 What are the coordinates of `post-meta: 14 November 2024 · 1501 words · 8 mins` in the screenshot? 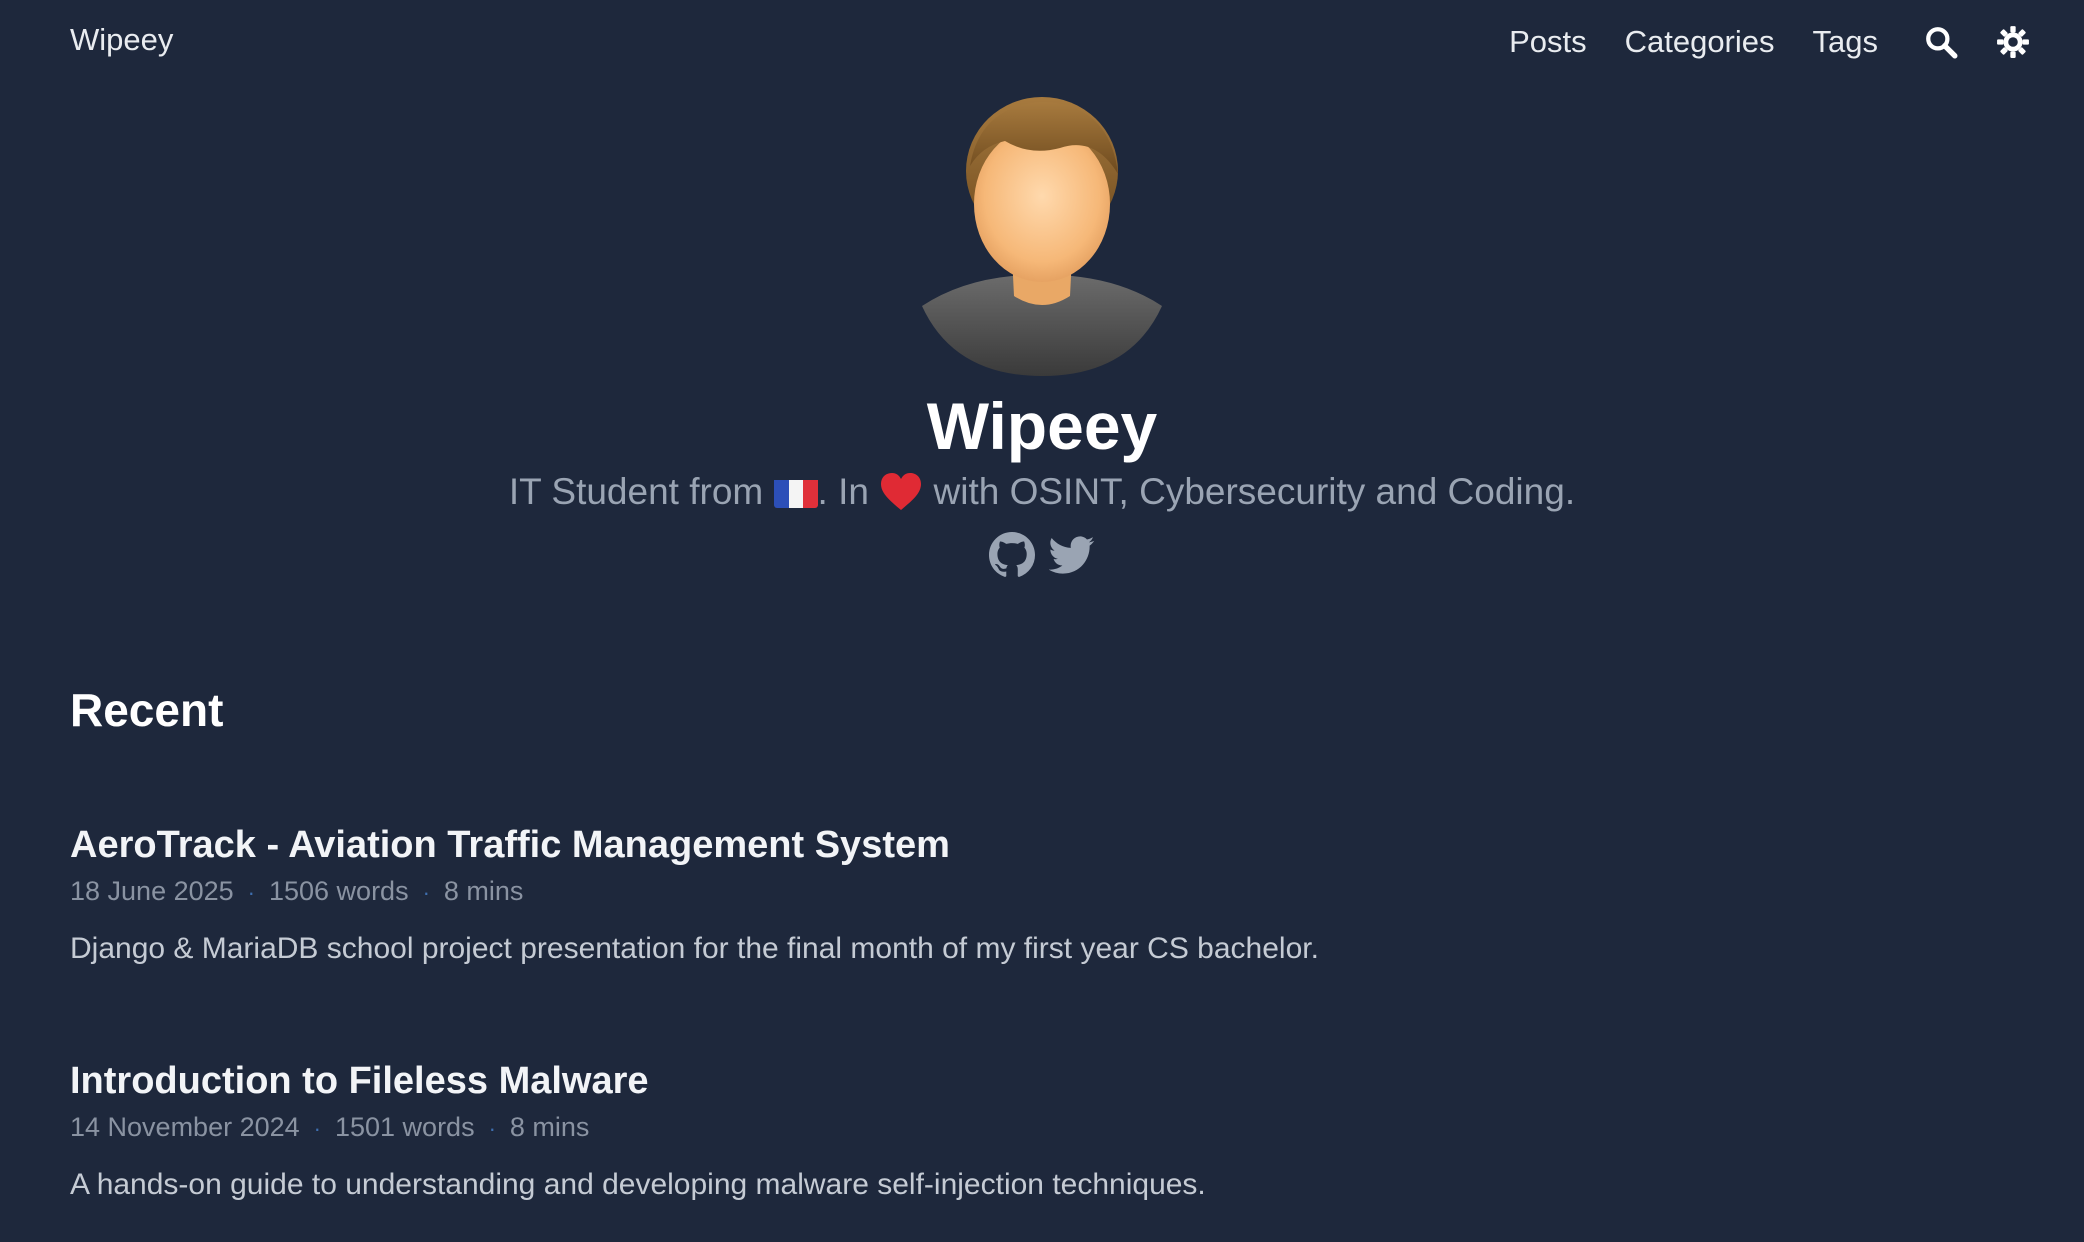 It's located at (1020, 1128).